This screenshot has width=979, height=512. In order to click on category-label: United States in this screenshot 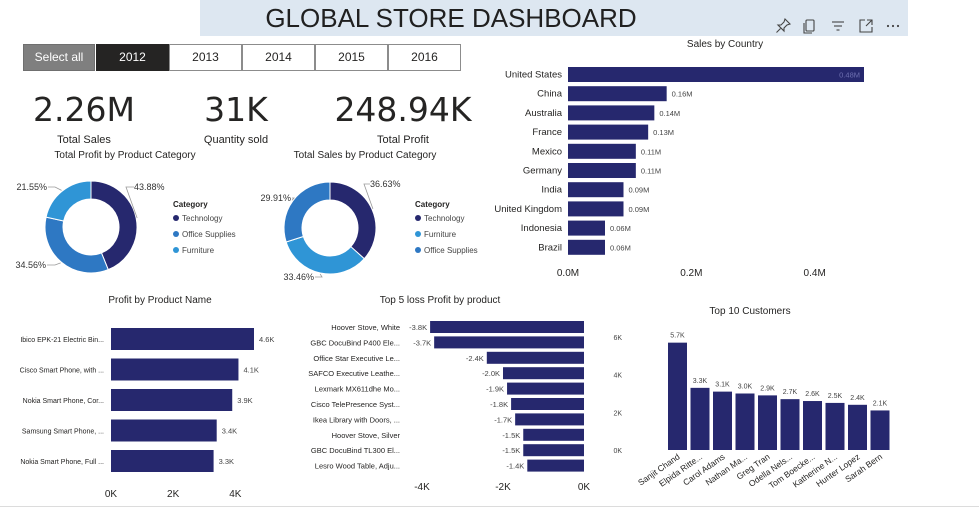, I will do `click(533, 75)`.